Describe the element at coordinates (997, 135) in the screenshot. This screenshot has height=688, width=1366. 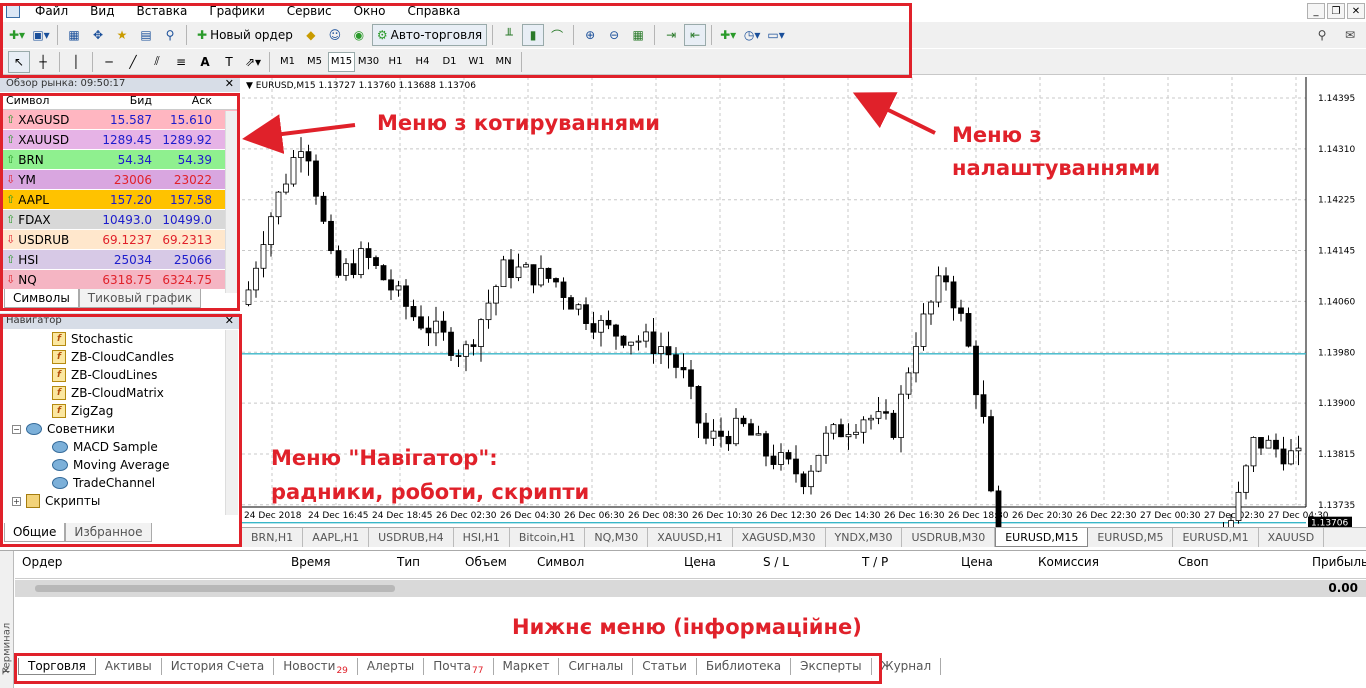
I see `annotation-settings-1: Меню з` at that location.